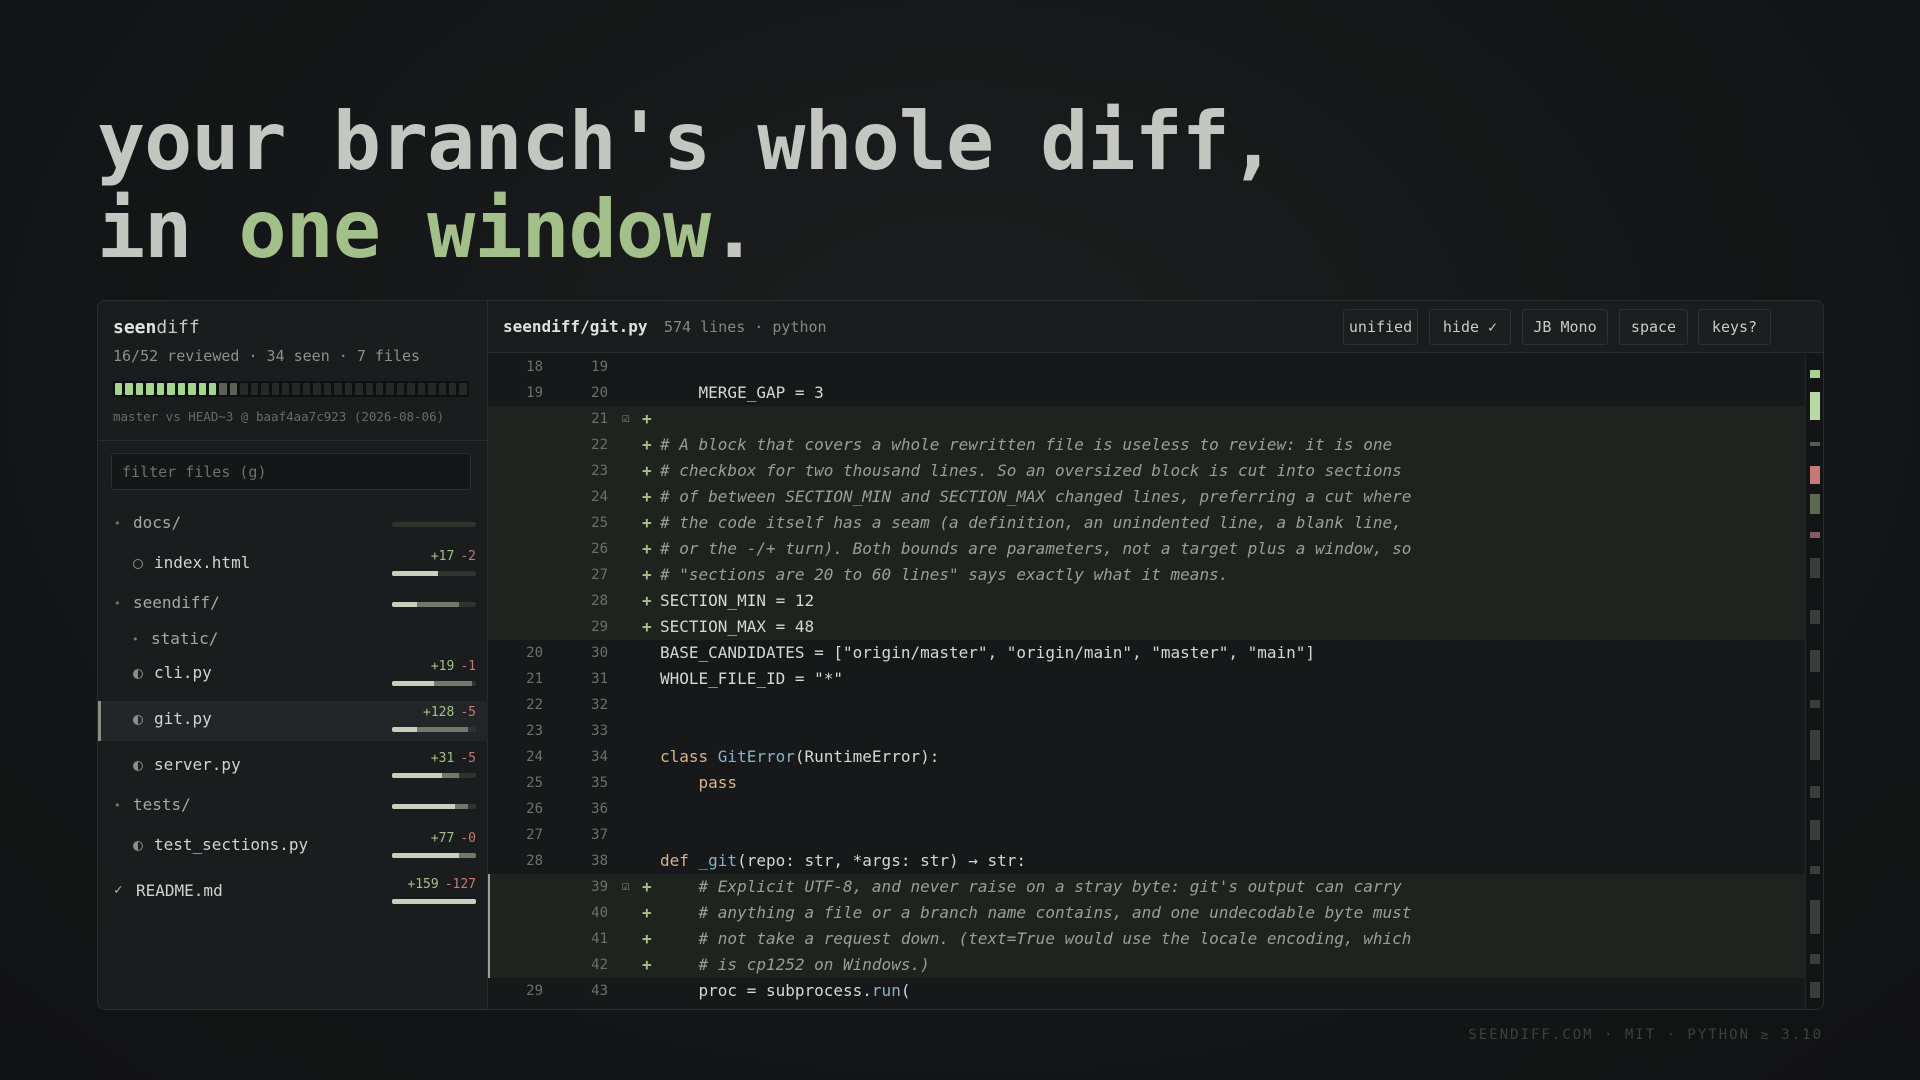 Image resolution: width=1920 pixels, height=1080 pixels. I want to click on review-progress-bar, so click(291, 389).